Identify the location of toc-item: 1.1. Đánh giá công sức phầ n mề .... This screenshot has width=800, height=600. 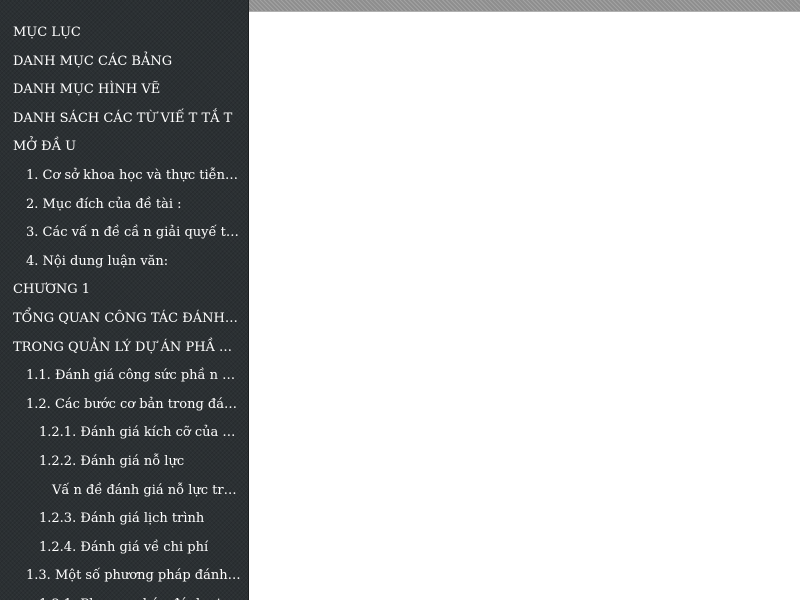
(124, 376).